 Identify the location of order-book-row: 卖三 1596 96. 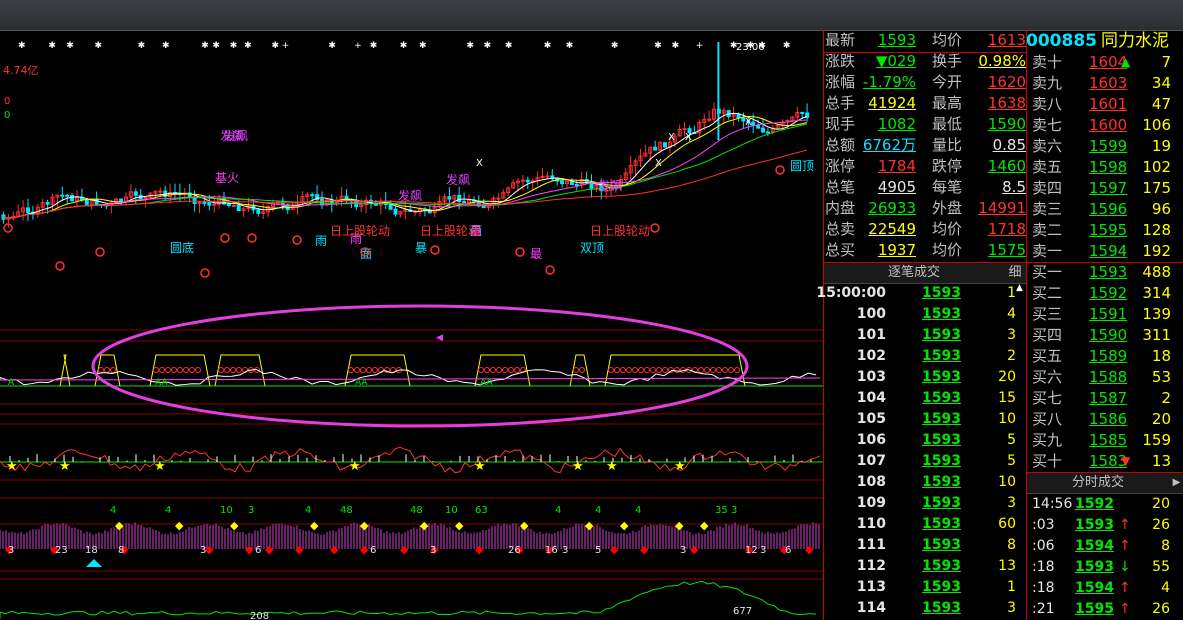
(1106, 209).